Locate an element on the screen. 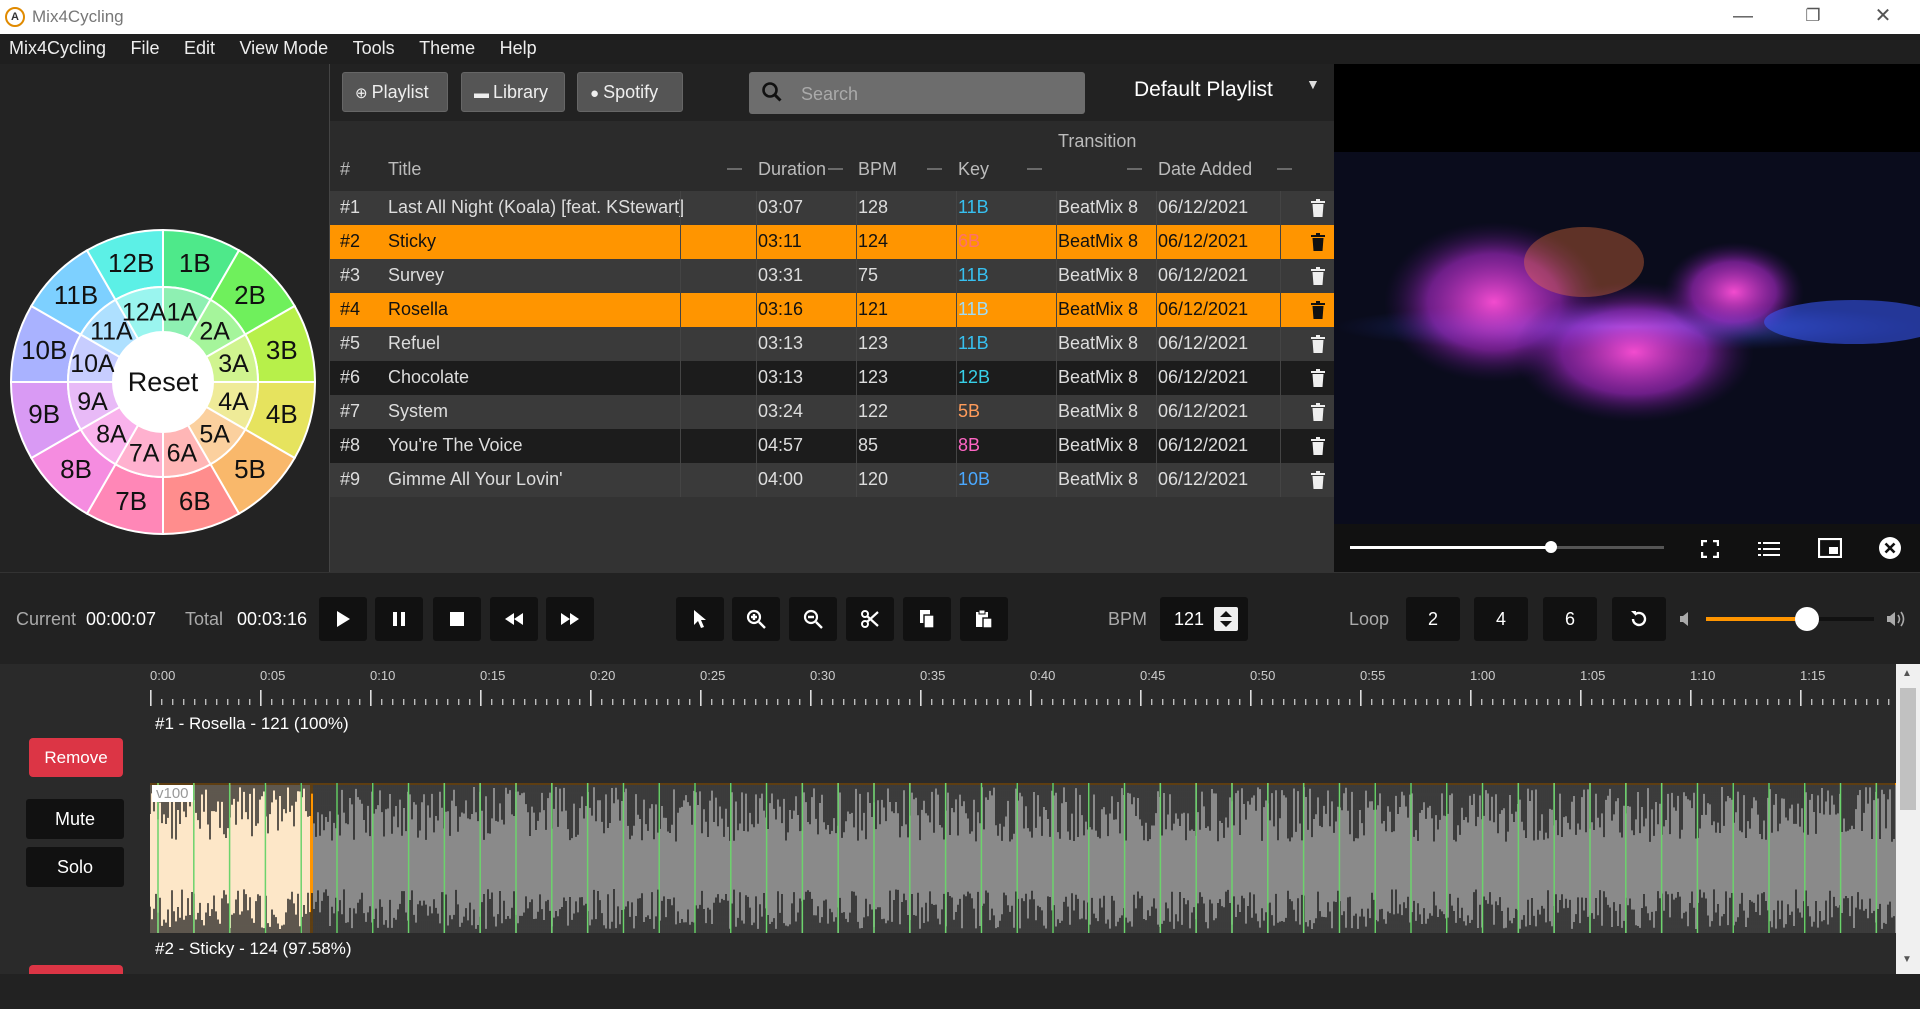 The height and width of the screenshot is (1009, 1920). minimize-button: — is located at coordinates (1743, 17).